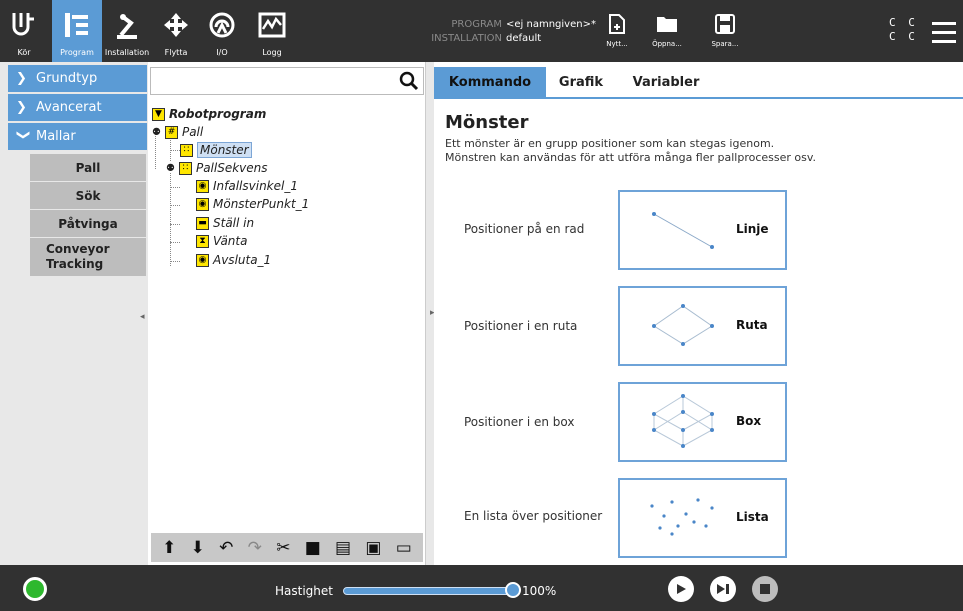 The height and width of the screenshot is (611, 963). What do you see at coordinates (702, 518) in the screenshot?
I see `pattern-list-button: Lista` at bounding box center [702, 518].